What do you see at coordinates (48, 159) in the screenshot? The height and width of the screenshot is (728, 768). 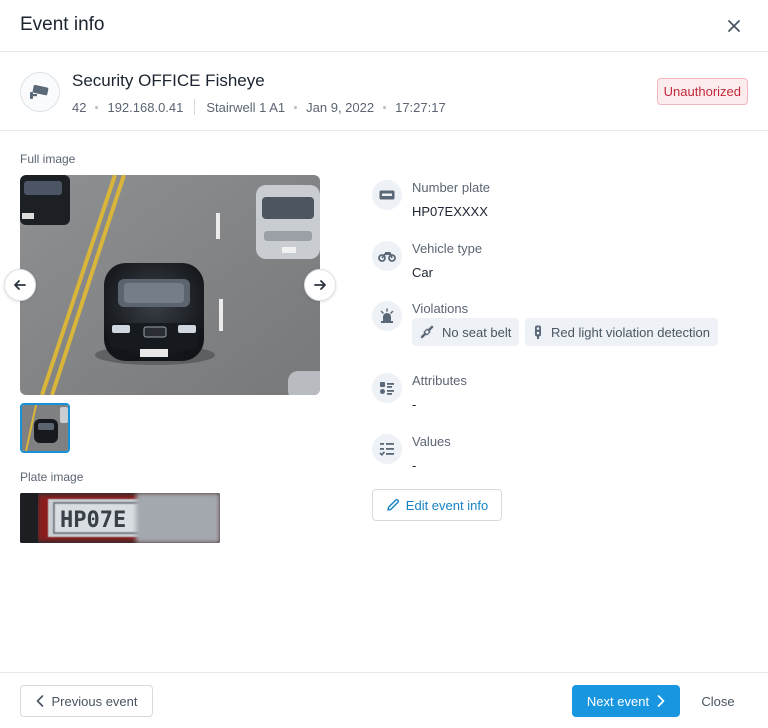 I see `full-image-label: Full image` at bounding box center [48, 159].